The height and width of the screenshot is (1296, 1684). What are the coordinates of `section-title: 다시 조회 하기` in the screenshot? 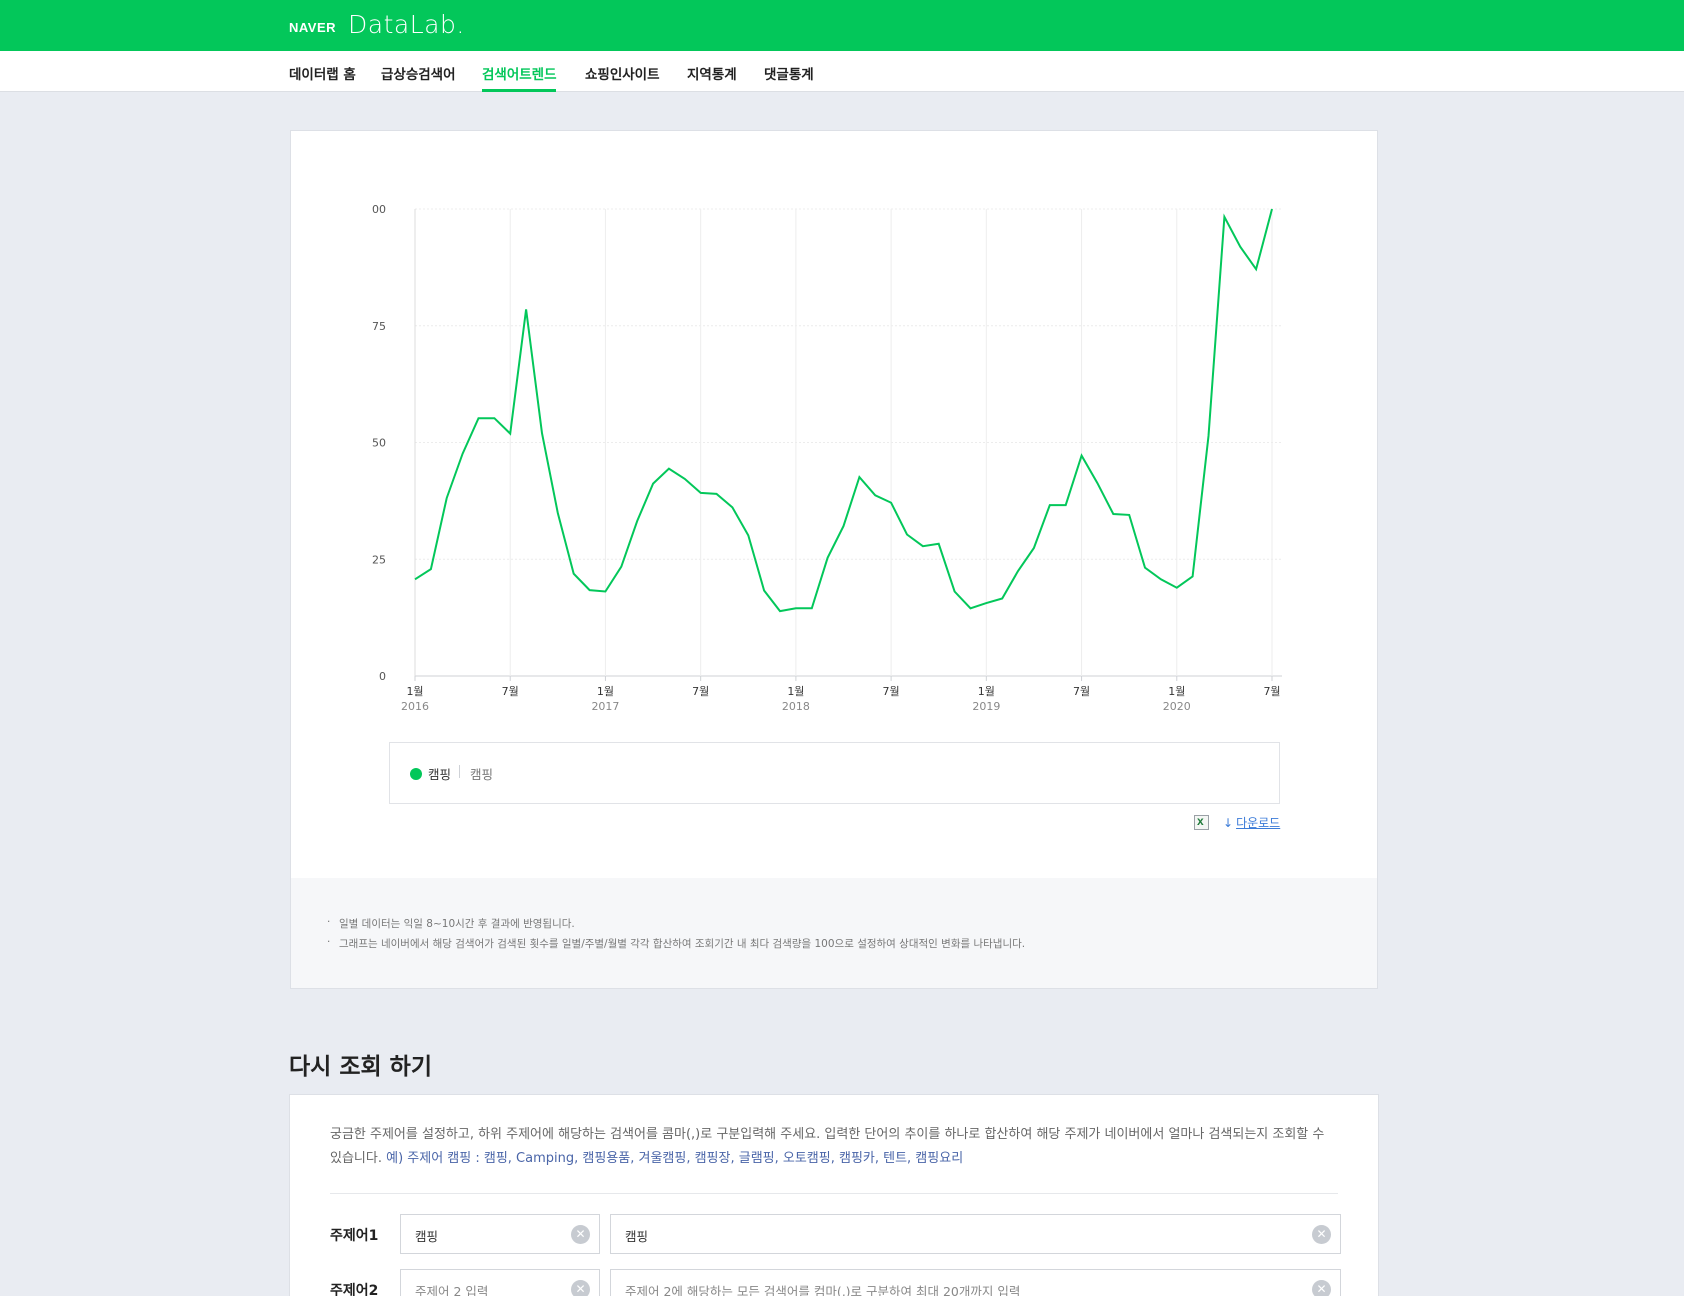 It's located at (360, 1067).